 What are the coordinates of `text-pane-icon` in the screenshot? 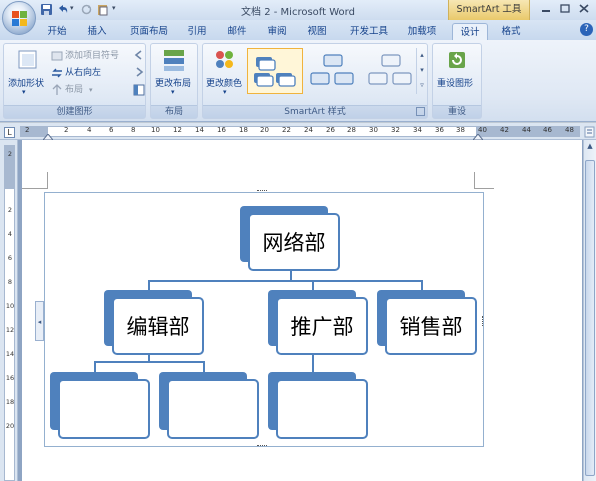 It's located at (139, 90).